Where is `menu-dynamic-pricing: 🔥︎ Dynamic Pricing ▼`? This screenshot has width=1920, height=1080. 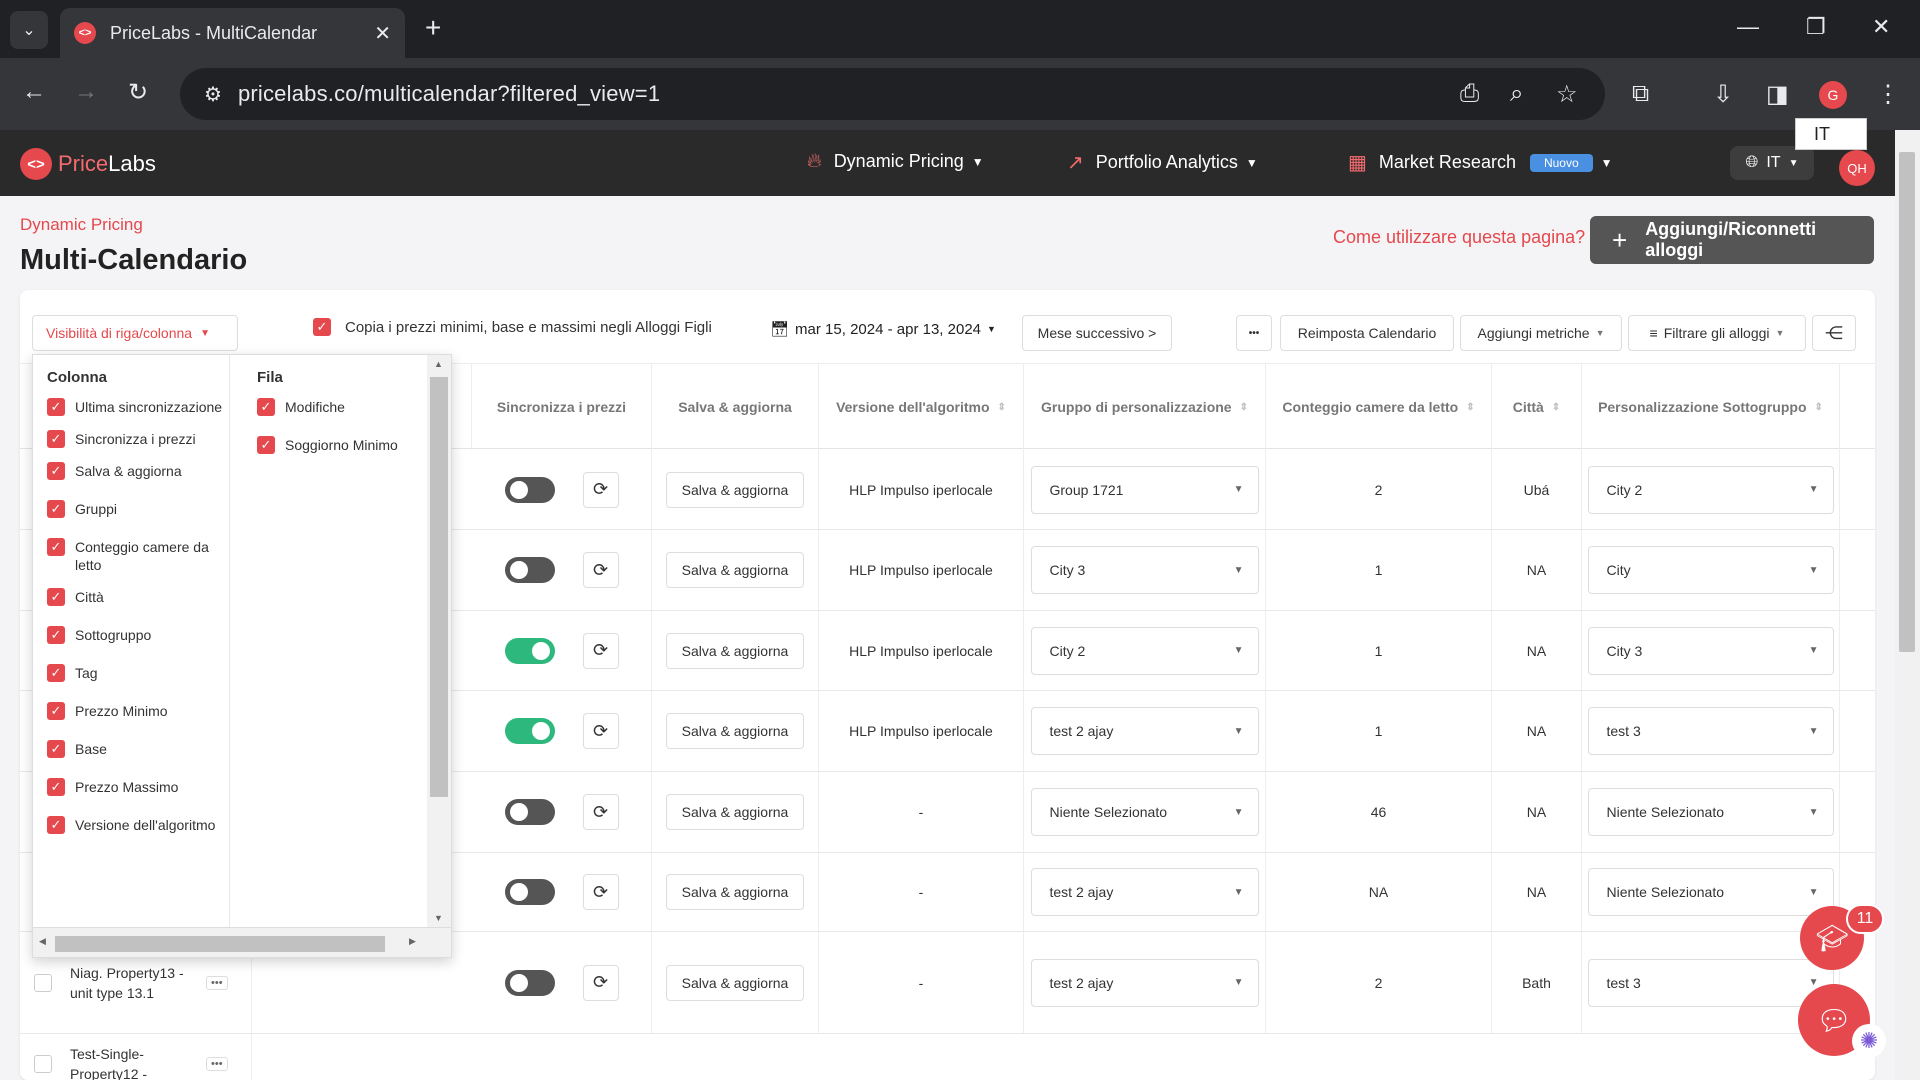 menu-dynamic-pricing: 🔥︎ Dynamic Pricing ▼ is located at coordinates (895, 161).